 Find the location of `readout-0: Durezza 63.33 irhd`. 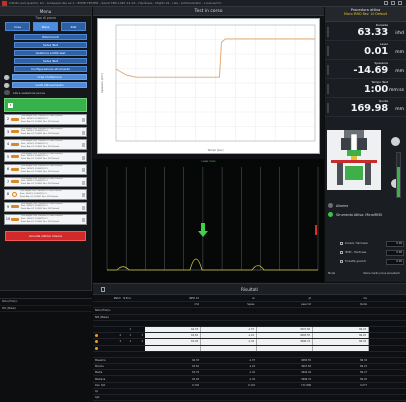

readout-0: Durezza 63.33 irhd is located at coordinates (365, 31).